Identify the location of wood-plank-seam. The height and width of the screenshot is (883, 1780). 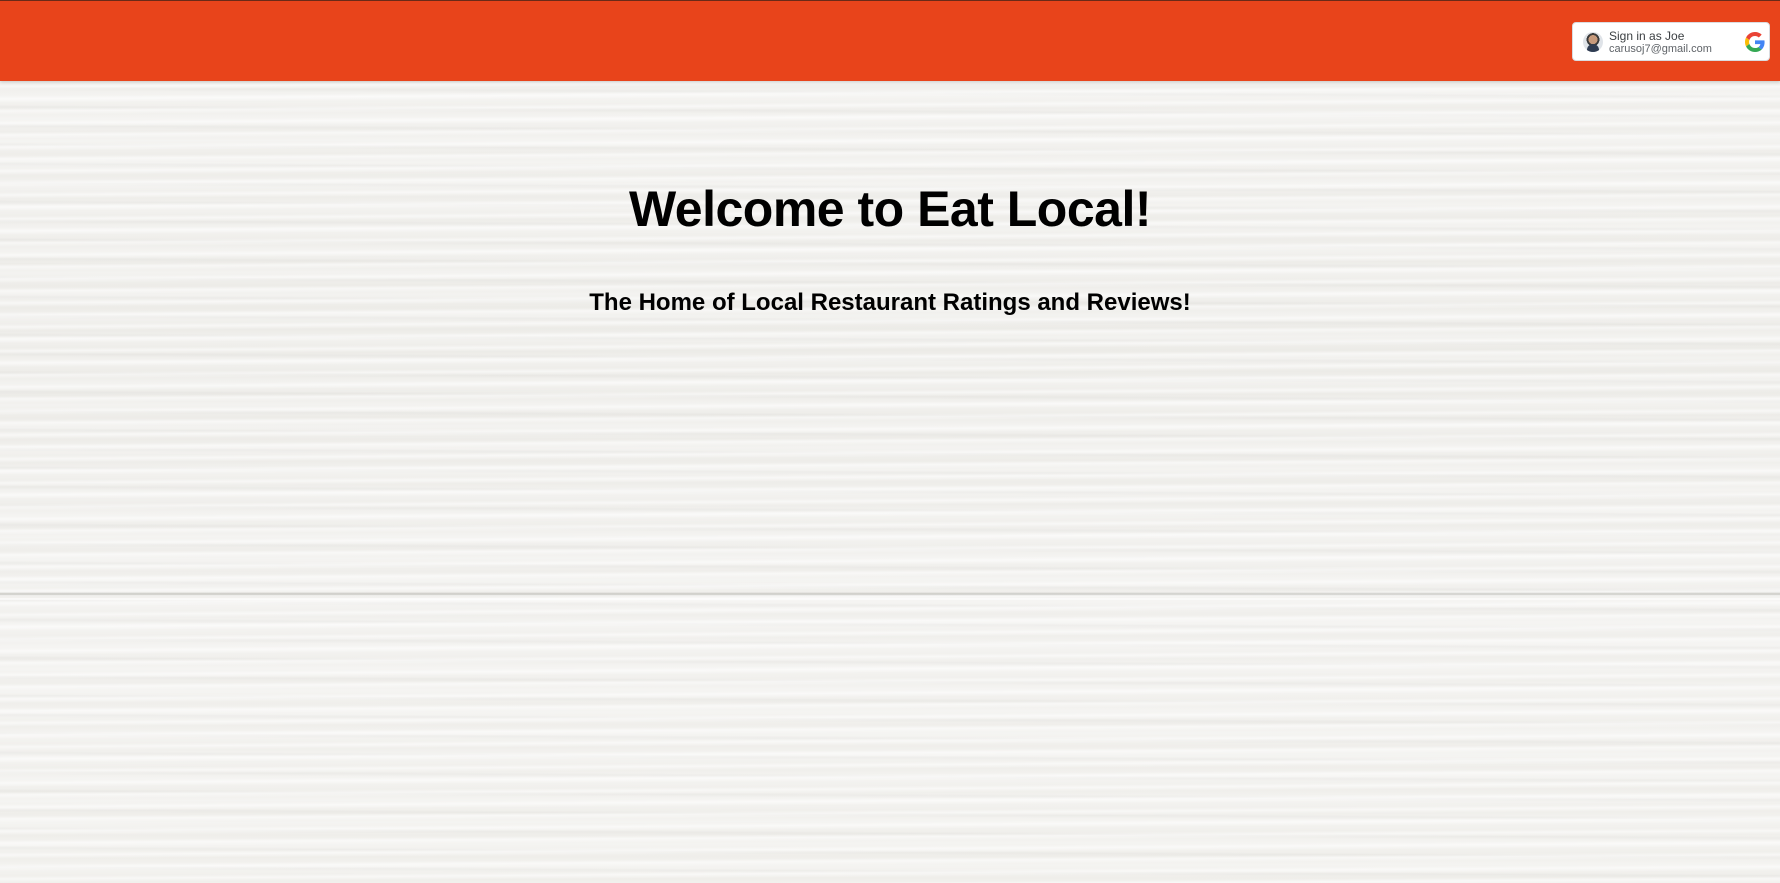
(890, 594).